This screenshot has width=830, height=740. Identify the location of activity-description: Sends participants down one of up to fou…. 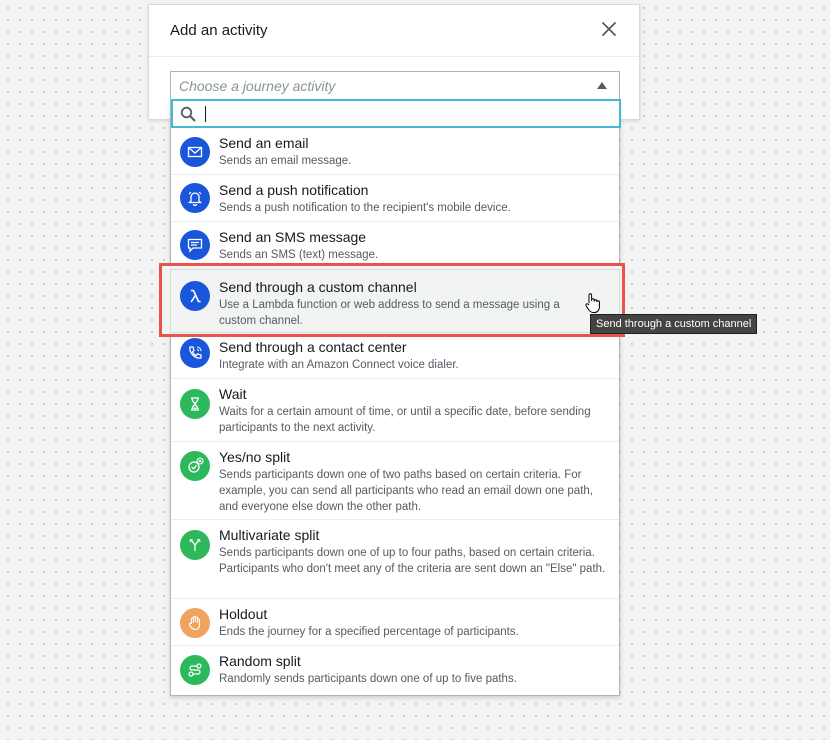
(412, 561).